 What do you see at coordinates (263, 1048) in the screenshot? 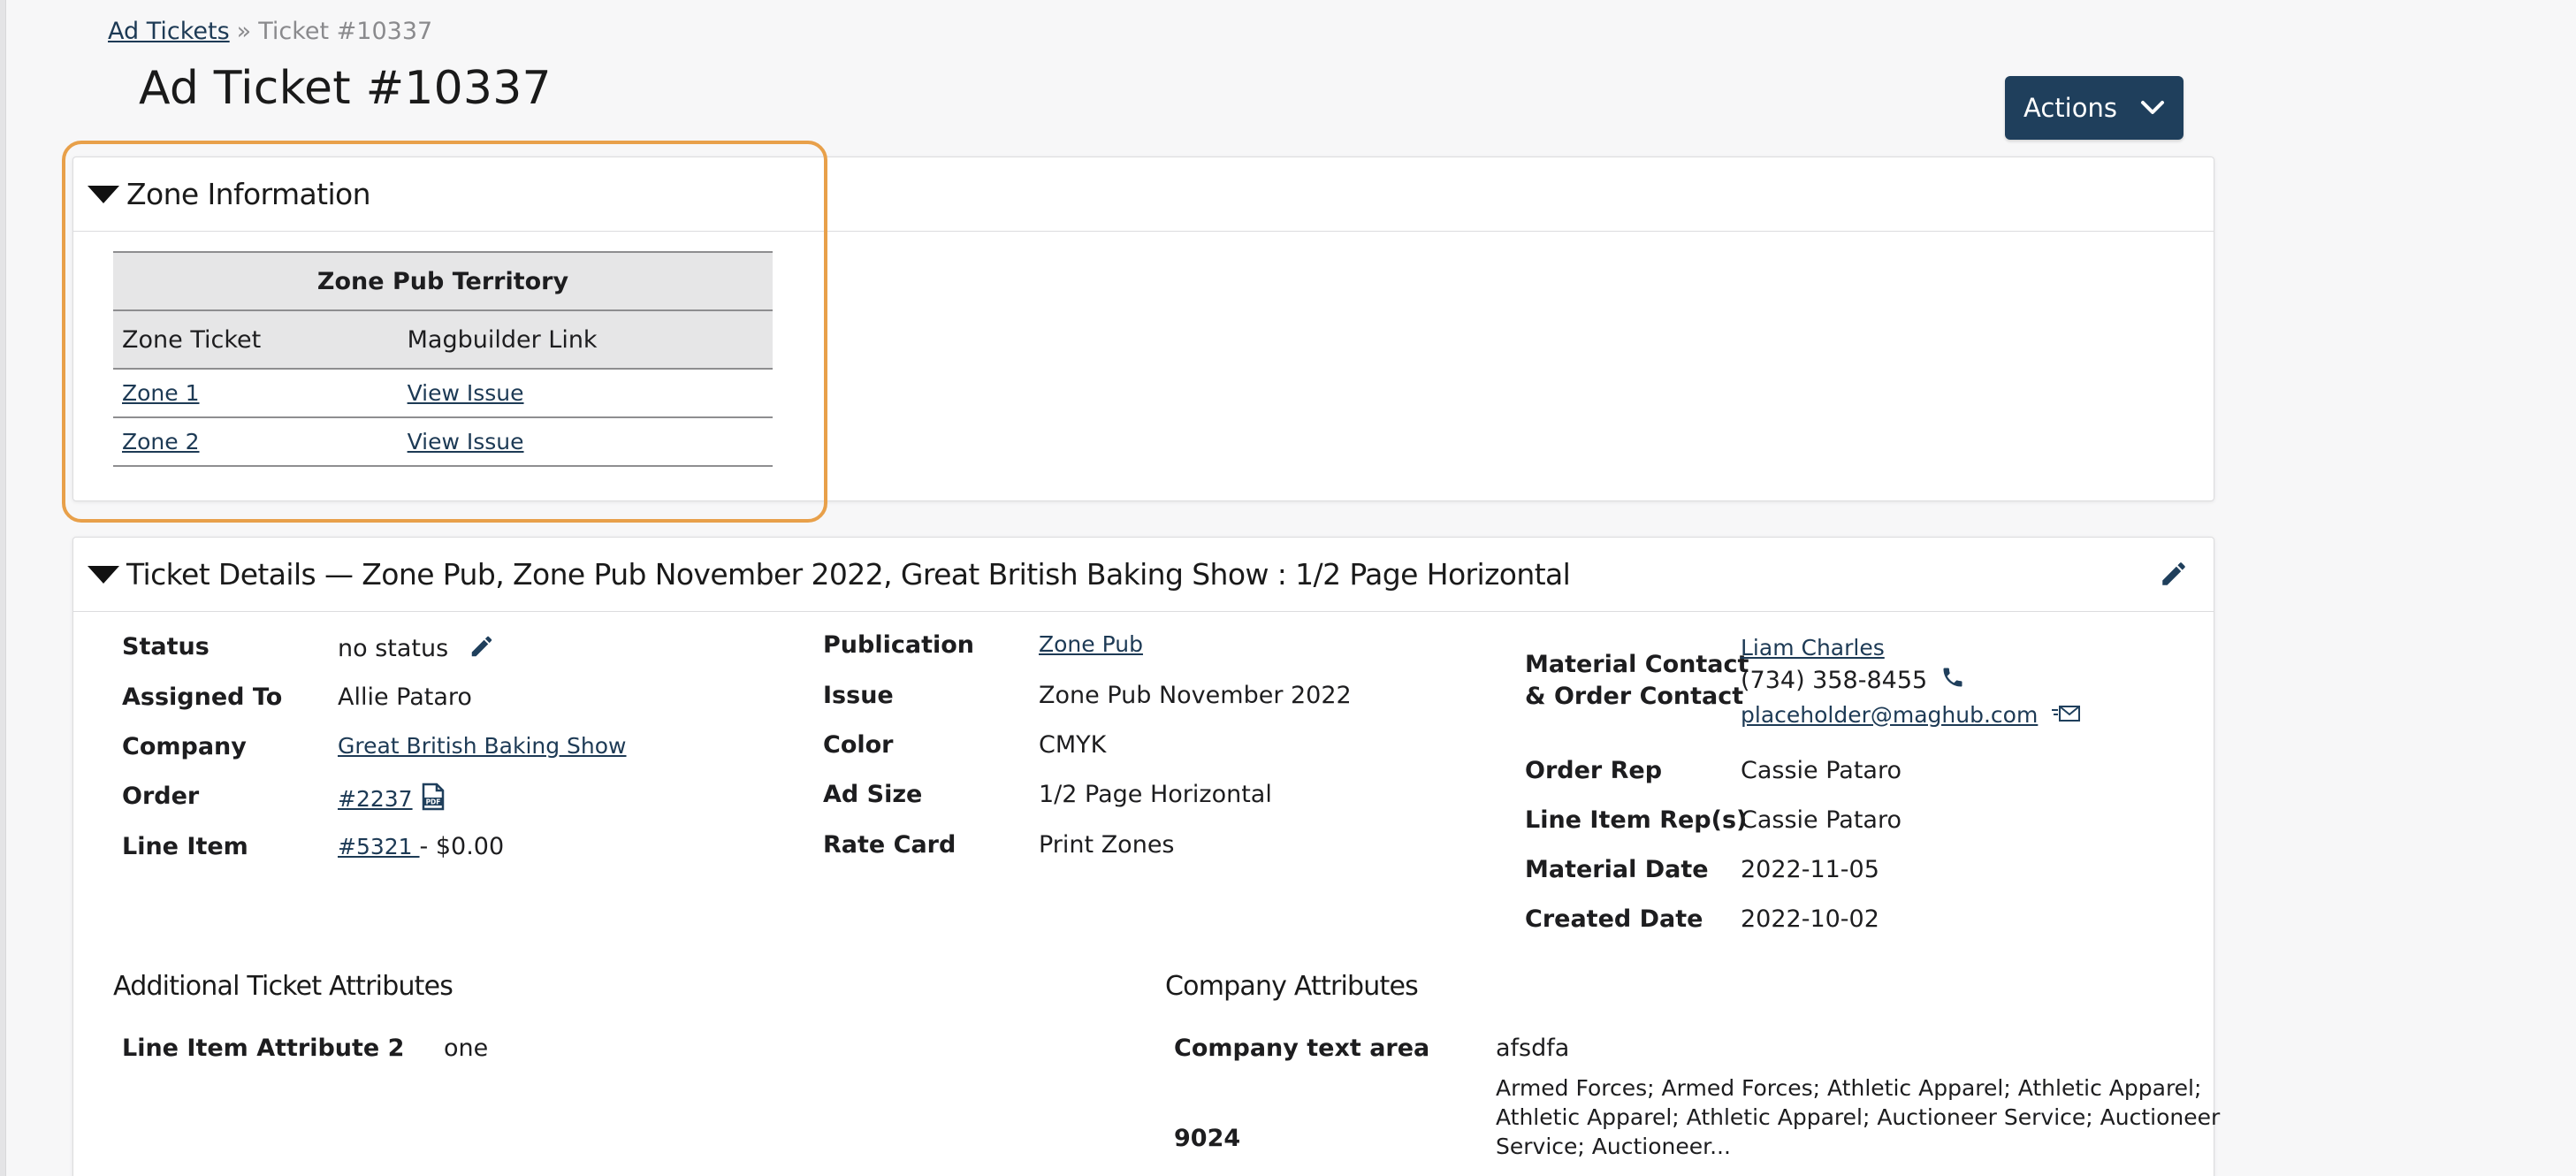
I see `line-item-attribute-label: Line Item Attribute 2` at bounding box center [263, 1048].